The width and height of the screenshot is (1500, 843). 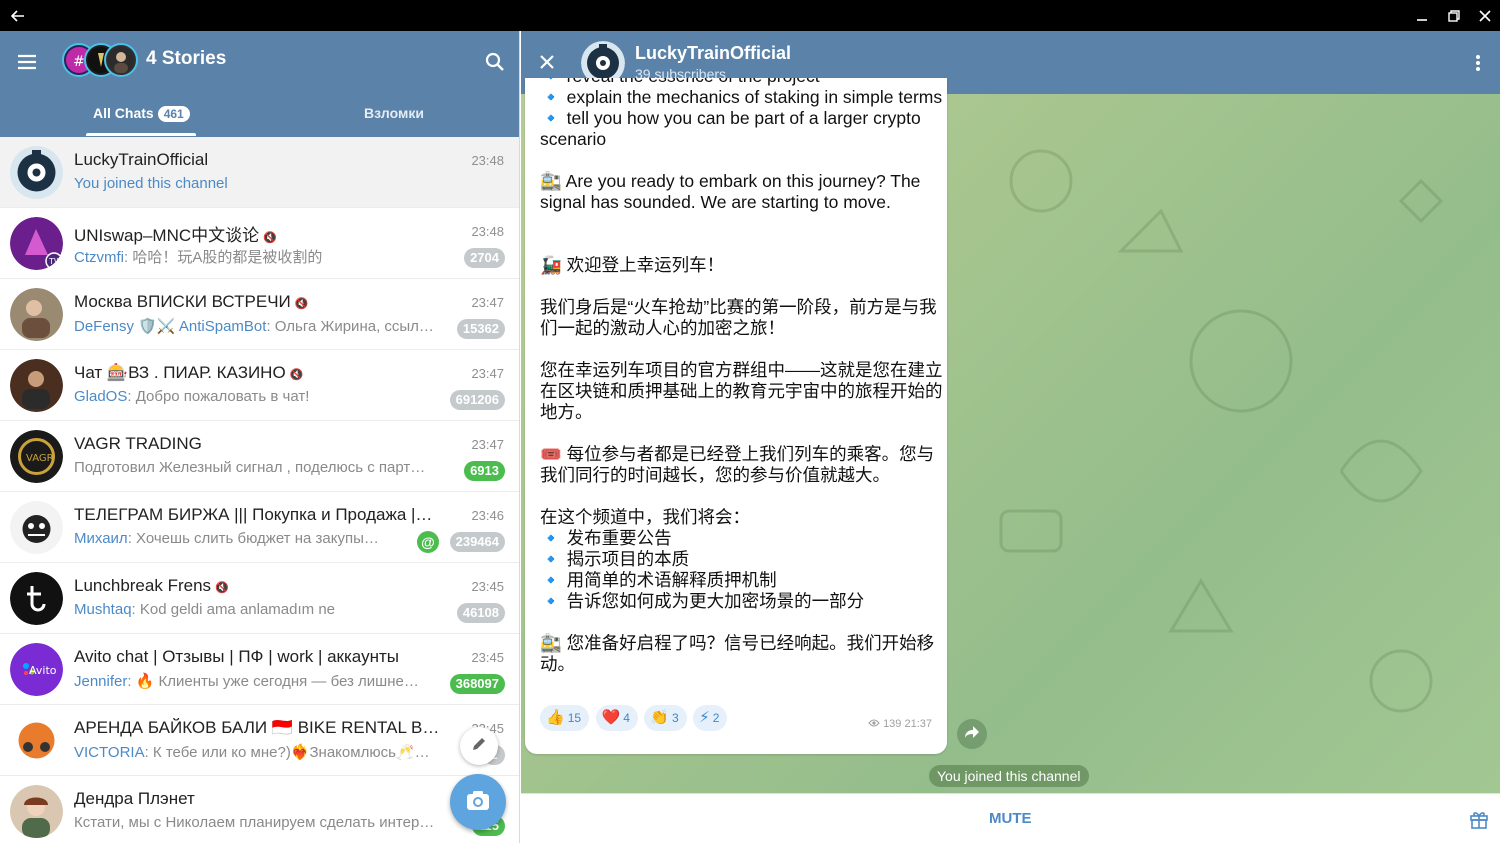 I want to click on reaction-lightning: ⚡ 2, so click(x=710, y=718).